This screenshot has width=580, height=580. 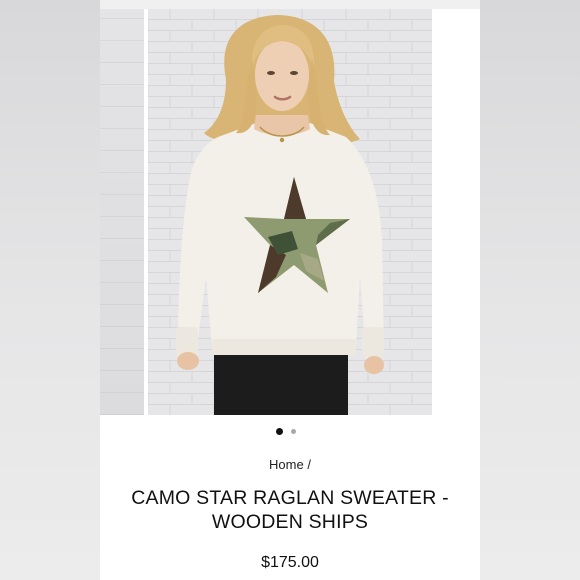 What do you see at coordinates (286, 431) in the screenshot?
I see `gallery-pagination` at bounding box center [286, 431].